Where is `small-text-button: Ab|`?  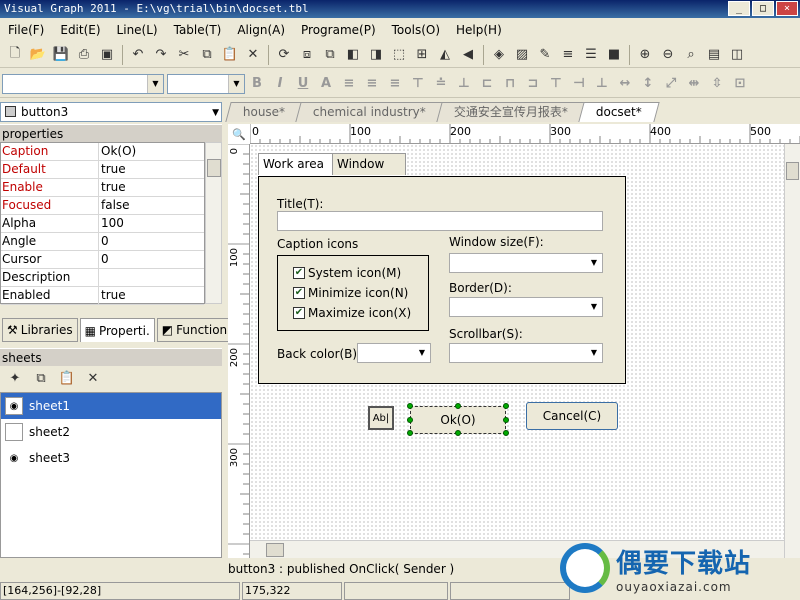 small-text-button: Ab| is located at coordinates (381, 418).